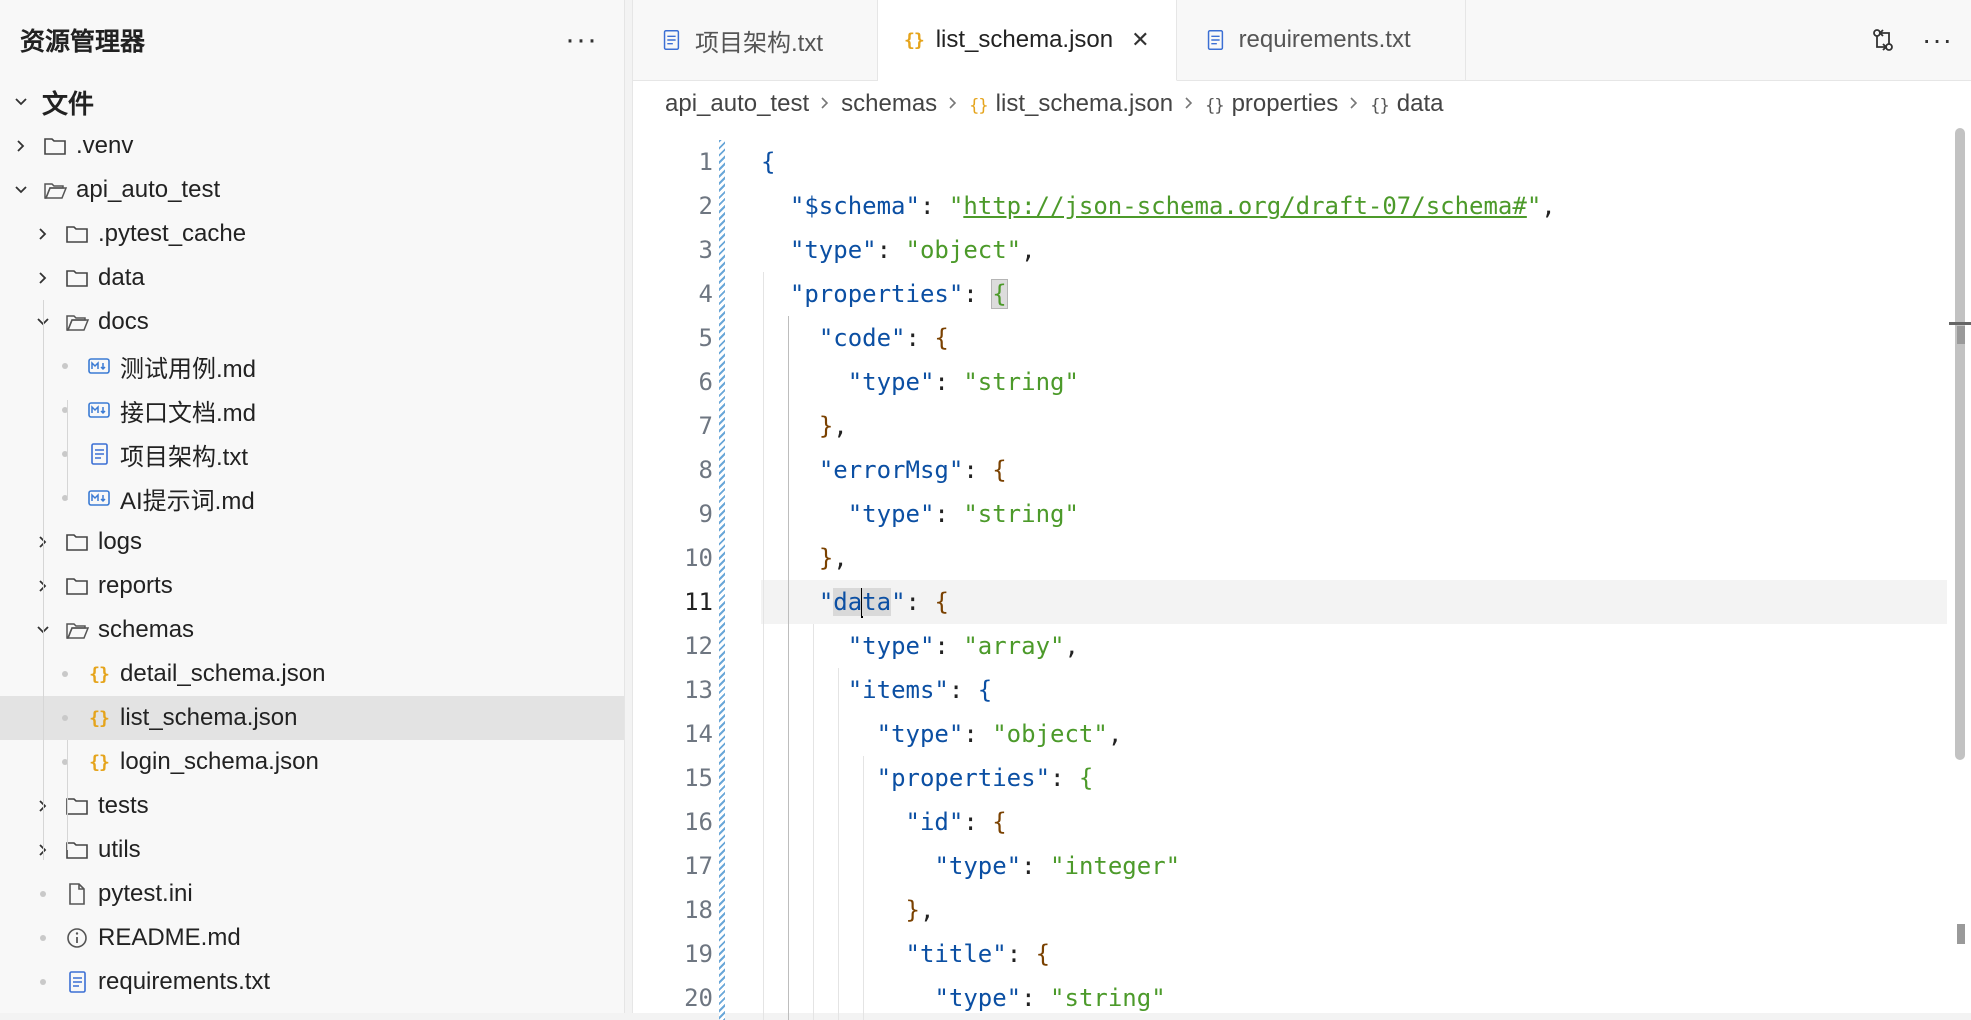  Describe the element at coordinates (756, 40) in the screenshot. I see `editor-tab: 项目架构.txt` at that location.